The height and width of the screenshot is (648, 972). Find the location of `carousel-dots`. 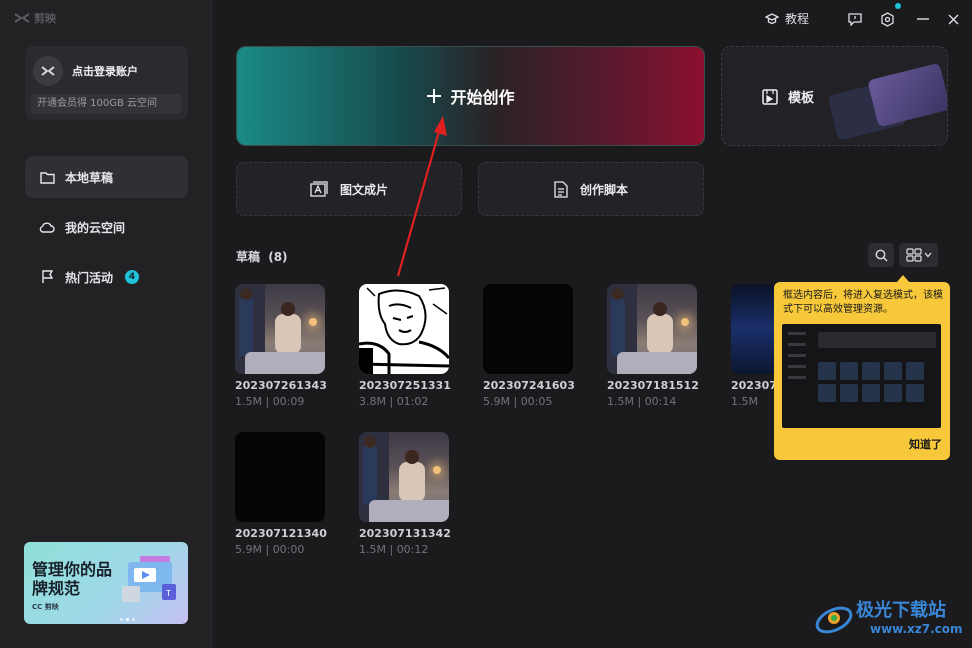

carousel-dots is located at coordinates (127, 619).